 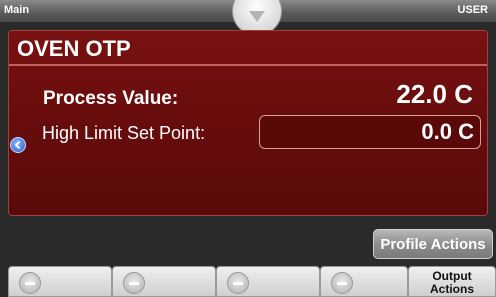 I want to click on chevron-down-icon, so click(x=257, y=16).